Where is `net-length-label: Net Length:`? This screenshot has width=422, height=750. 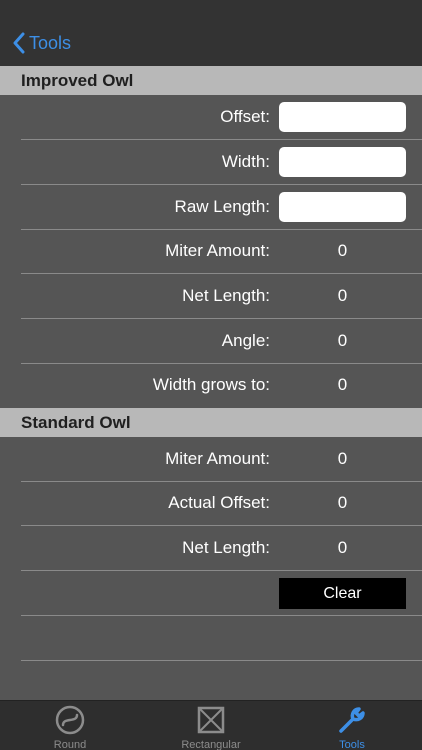 net-length-label: Net Length: is located at coordinates (226, 295).